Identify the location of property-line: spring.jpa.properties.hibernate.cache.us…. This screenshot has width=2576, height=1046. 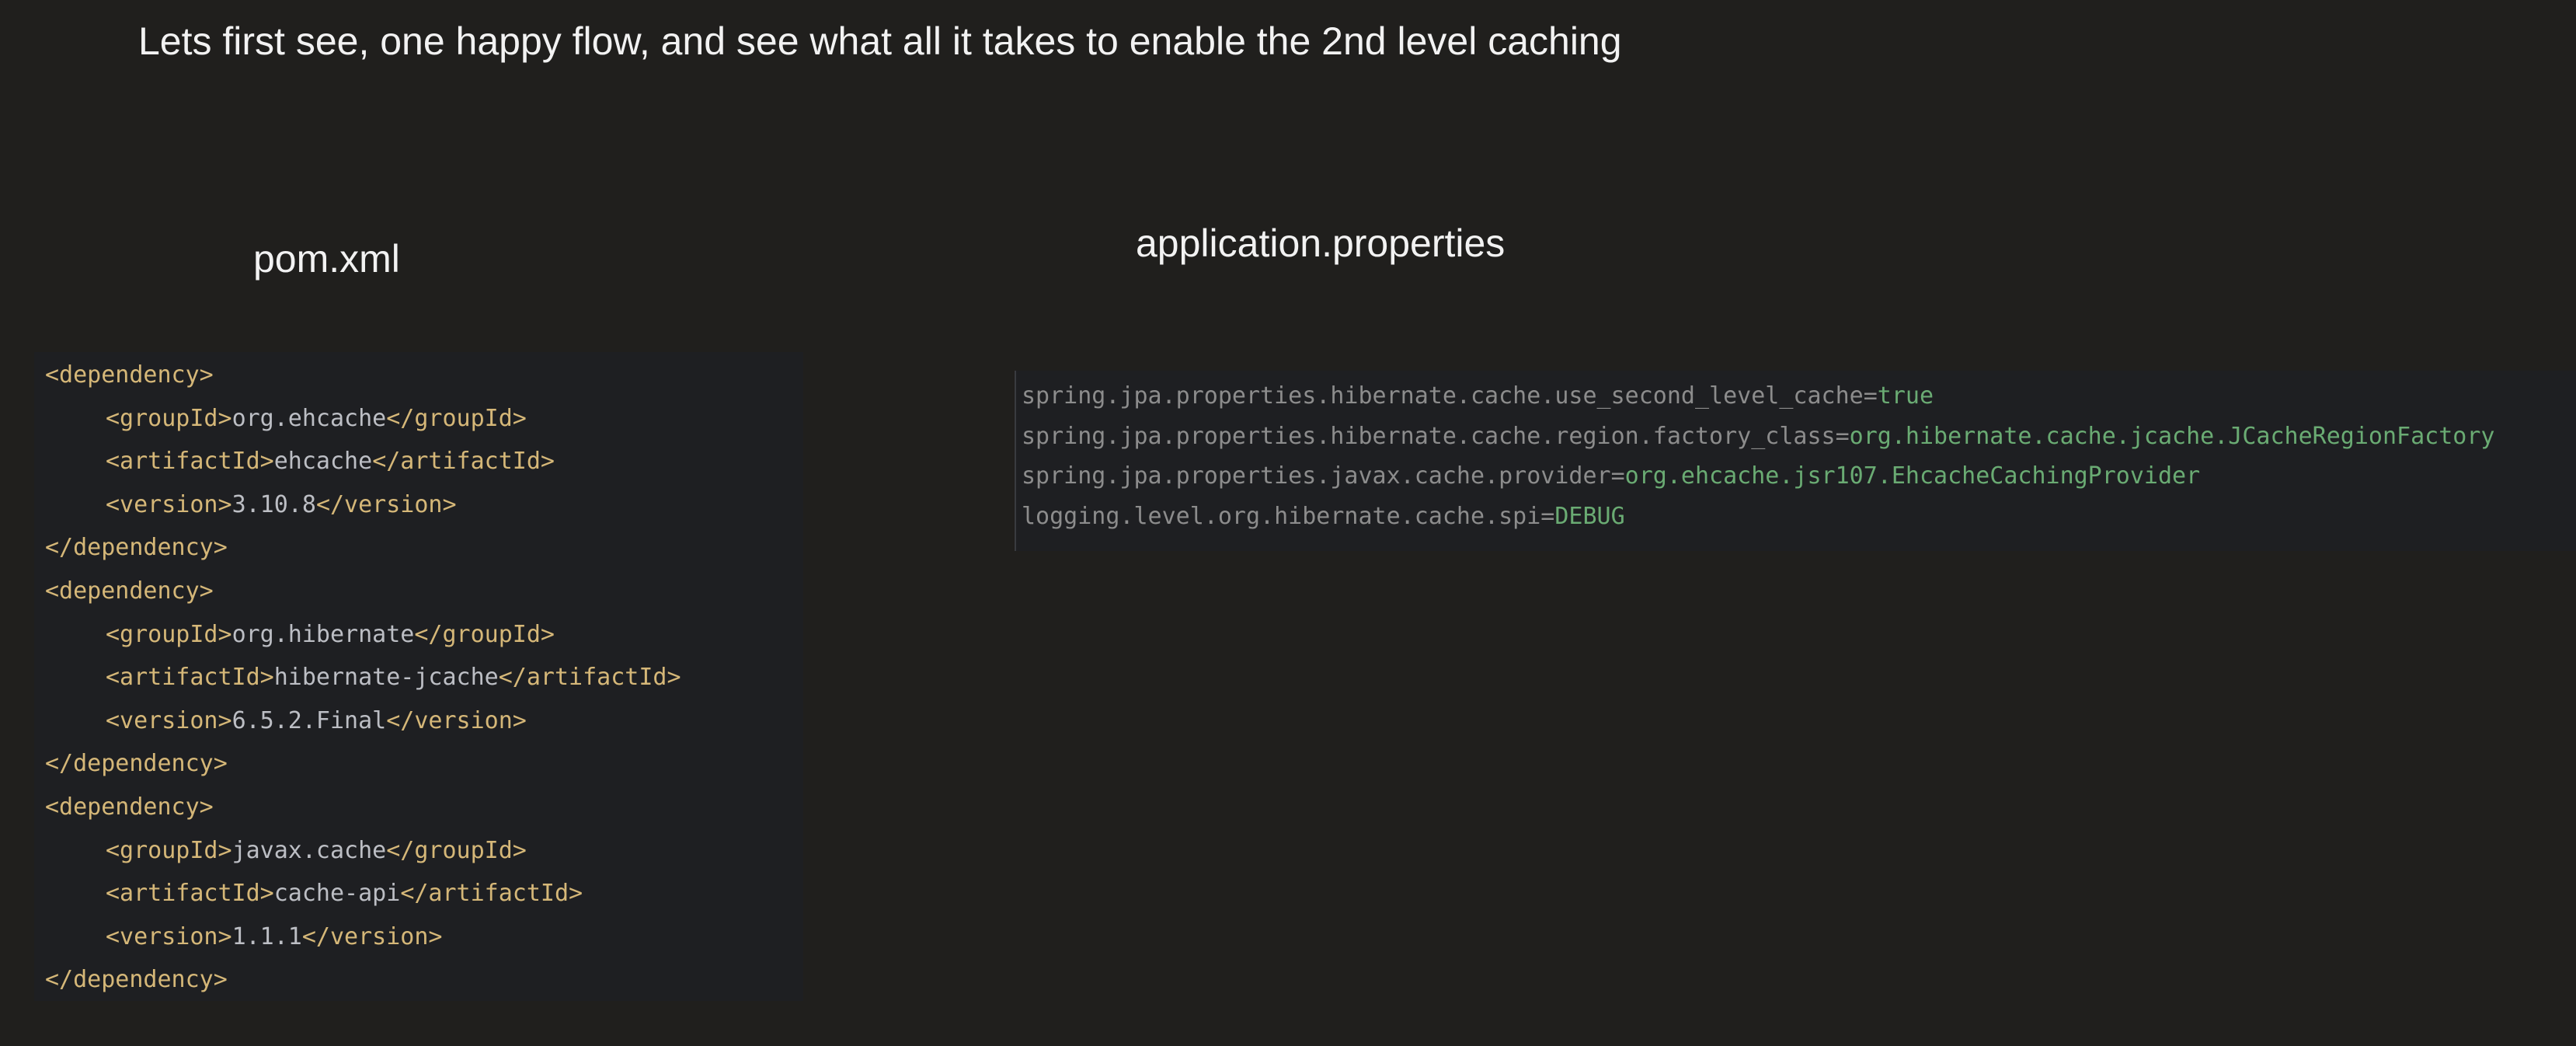
(1478, 396).